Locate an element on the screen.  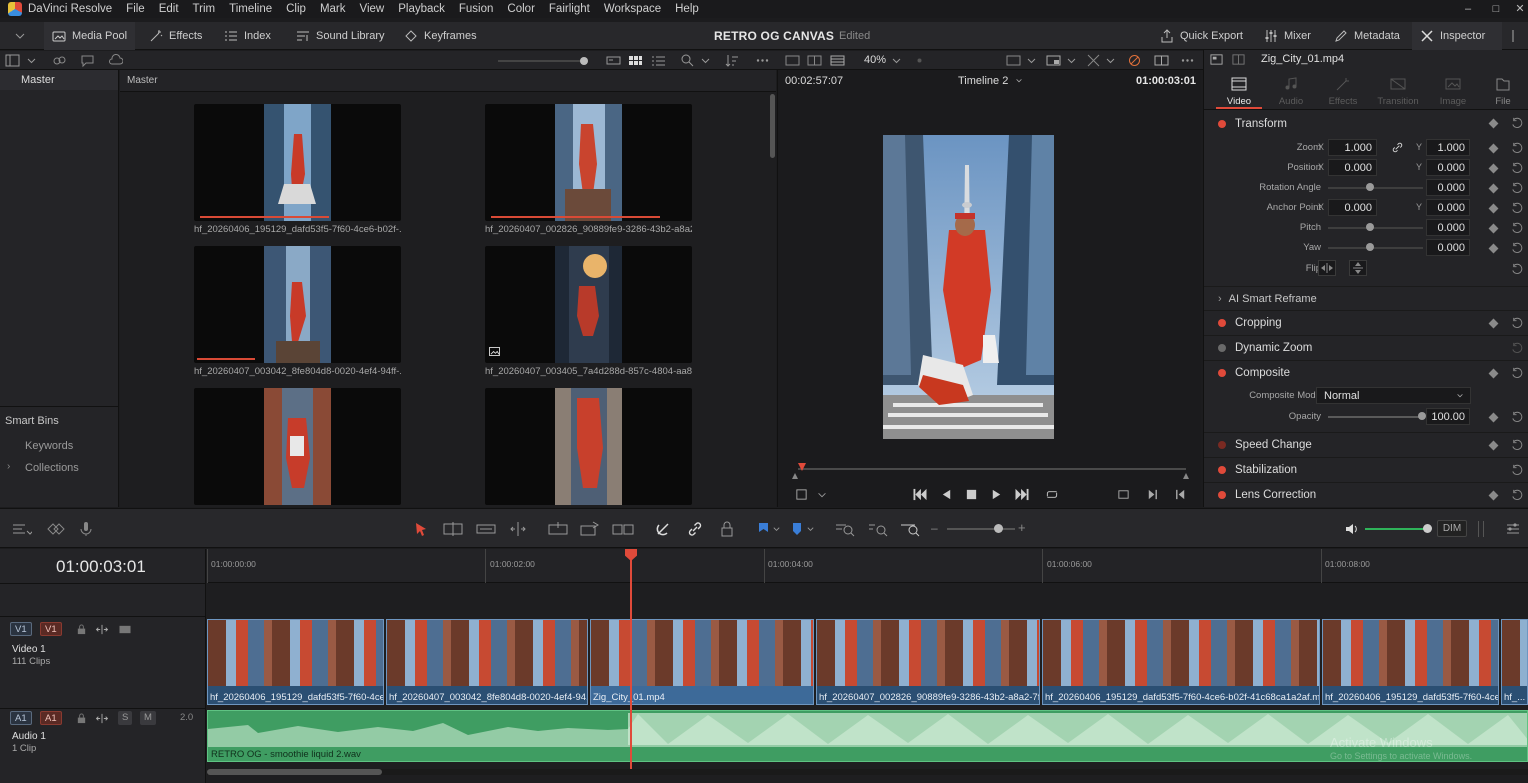
tab-video: Video is located at coordinates (1239, 90).